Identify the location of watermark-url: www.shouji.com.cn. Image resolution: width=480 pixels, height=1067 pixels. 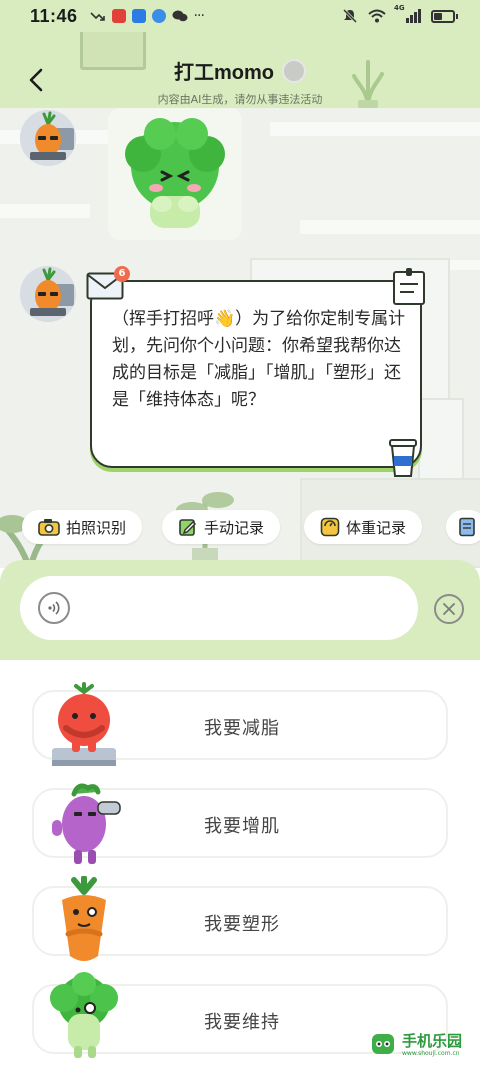
(431, 1053).